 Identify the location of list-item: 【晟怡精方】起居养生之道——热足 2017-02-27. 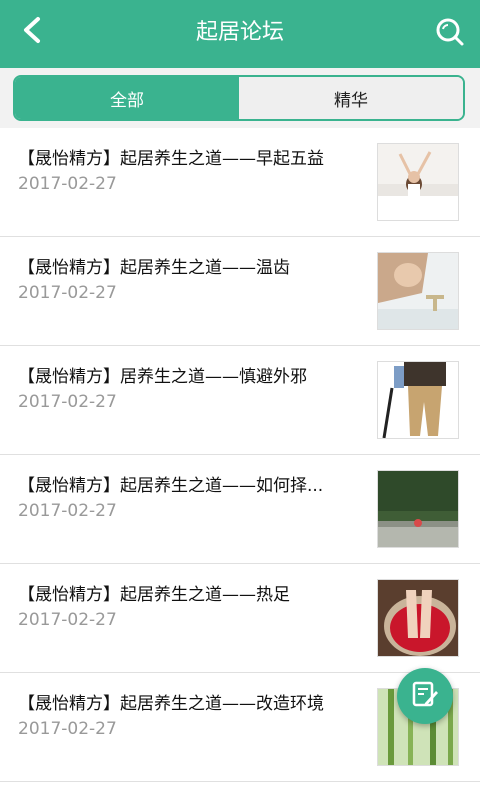
(240, 618).